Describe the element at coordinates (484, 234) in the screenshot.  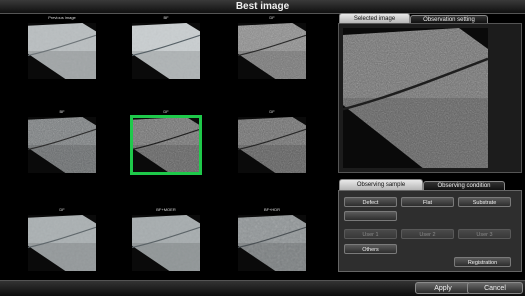
I see `user-3-button: User 3` at that location.